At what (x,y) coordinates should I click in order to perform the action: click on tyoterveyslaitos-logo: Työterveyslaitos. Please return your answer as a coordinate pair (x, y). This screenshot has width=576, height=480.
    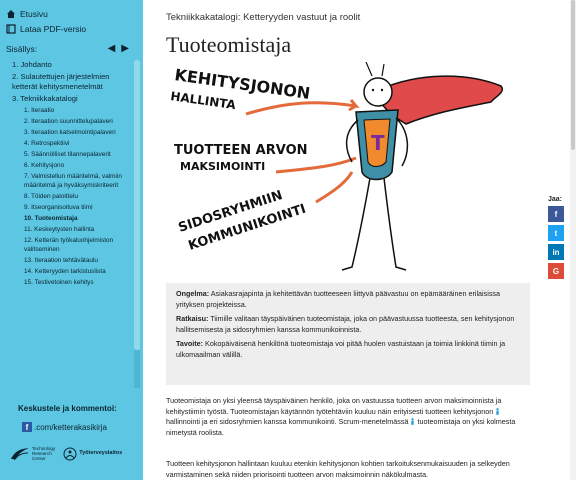
    Looking at the image, I should click on (92, 454).